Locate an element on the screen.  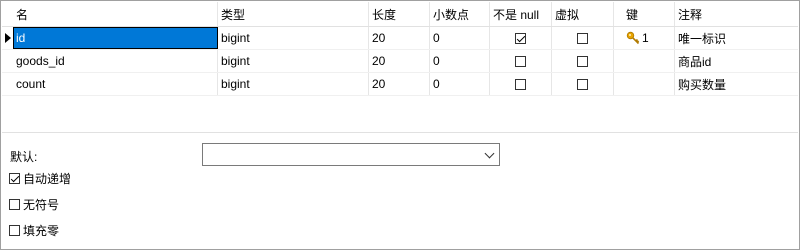
auto-increment-option: 自动递增 is located at coordinates (40, 178).